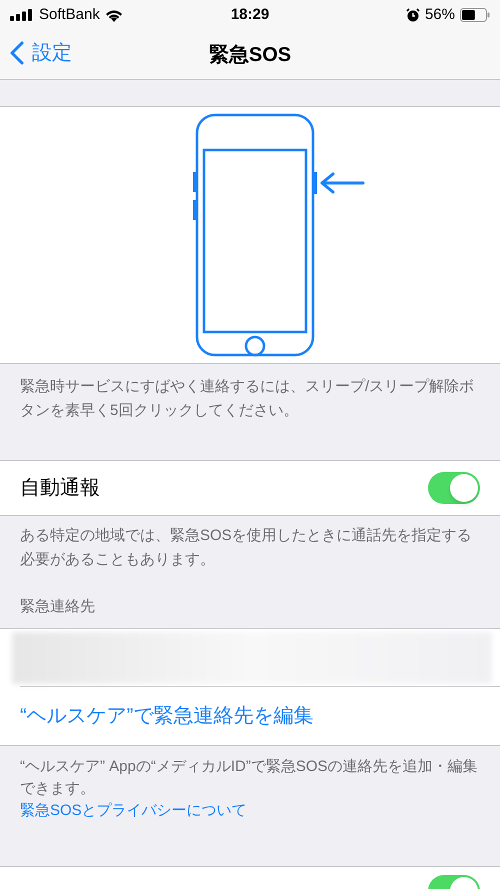 Image resolution: width=500 pixels, height=889 pixels. What do you see at coordinates (17, 53) in the screenshot?
I see `chevron-left-icon` at bounding box center [17, 53].